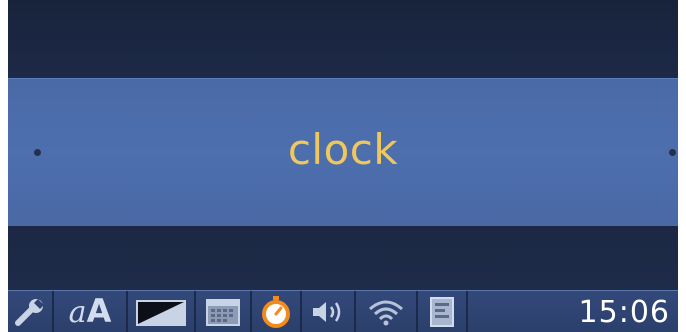  Describe the element at coordinates (672, 152) in the screenshot. I see `scroll-right-indicator-icon` at that location.